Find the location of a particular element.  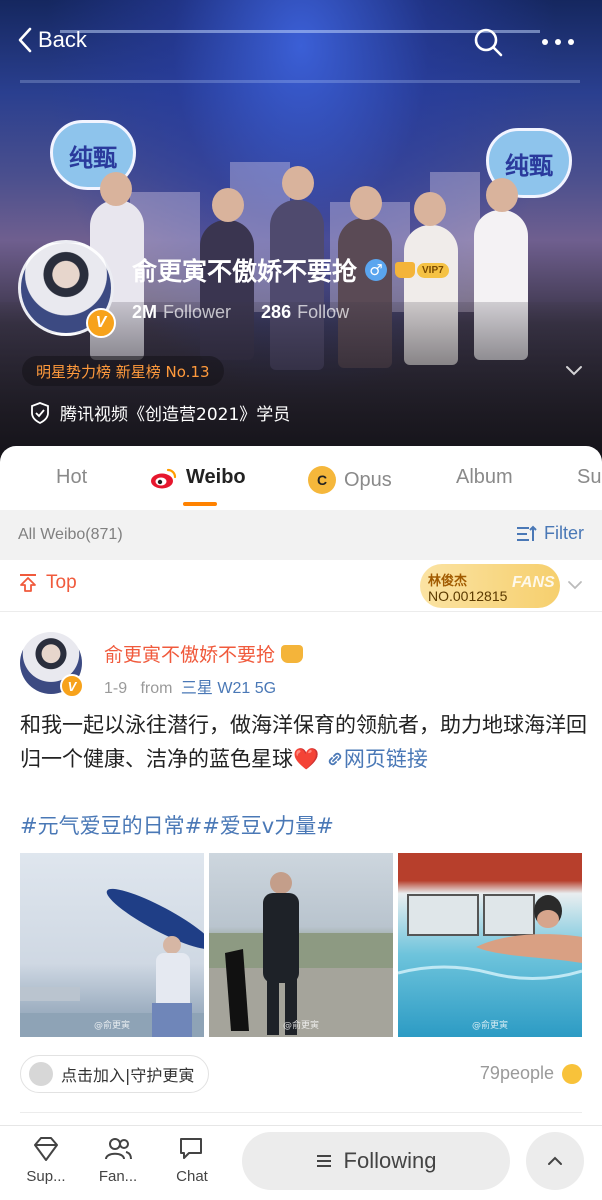

gender-male-icon: ♂ is located at coordinates (376, 270).